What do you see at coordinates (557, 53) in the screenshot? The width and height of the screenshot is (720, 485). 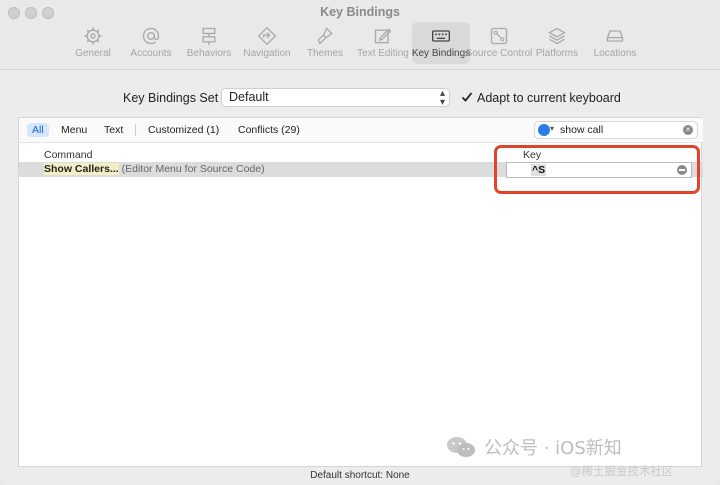 I see `tab-label: Platforms` at bounding box center [557, 53].